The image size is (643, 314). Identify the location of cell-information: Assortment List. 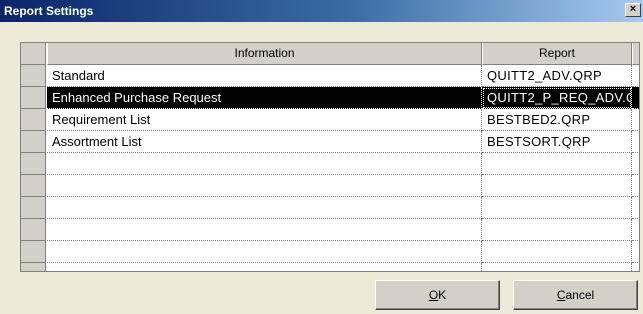
(264, 142).